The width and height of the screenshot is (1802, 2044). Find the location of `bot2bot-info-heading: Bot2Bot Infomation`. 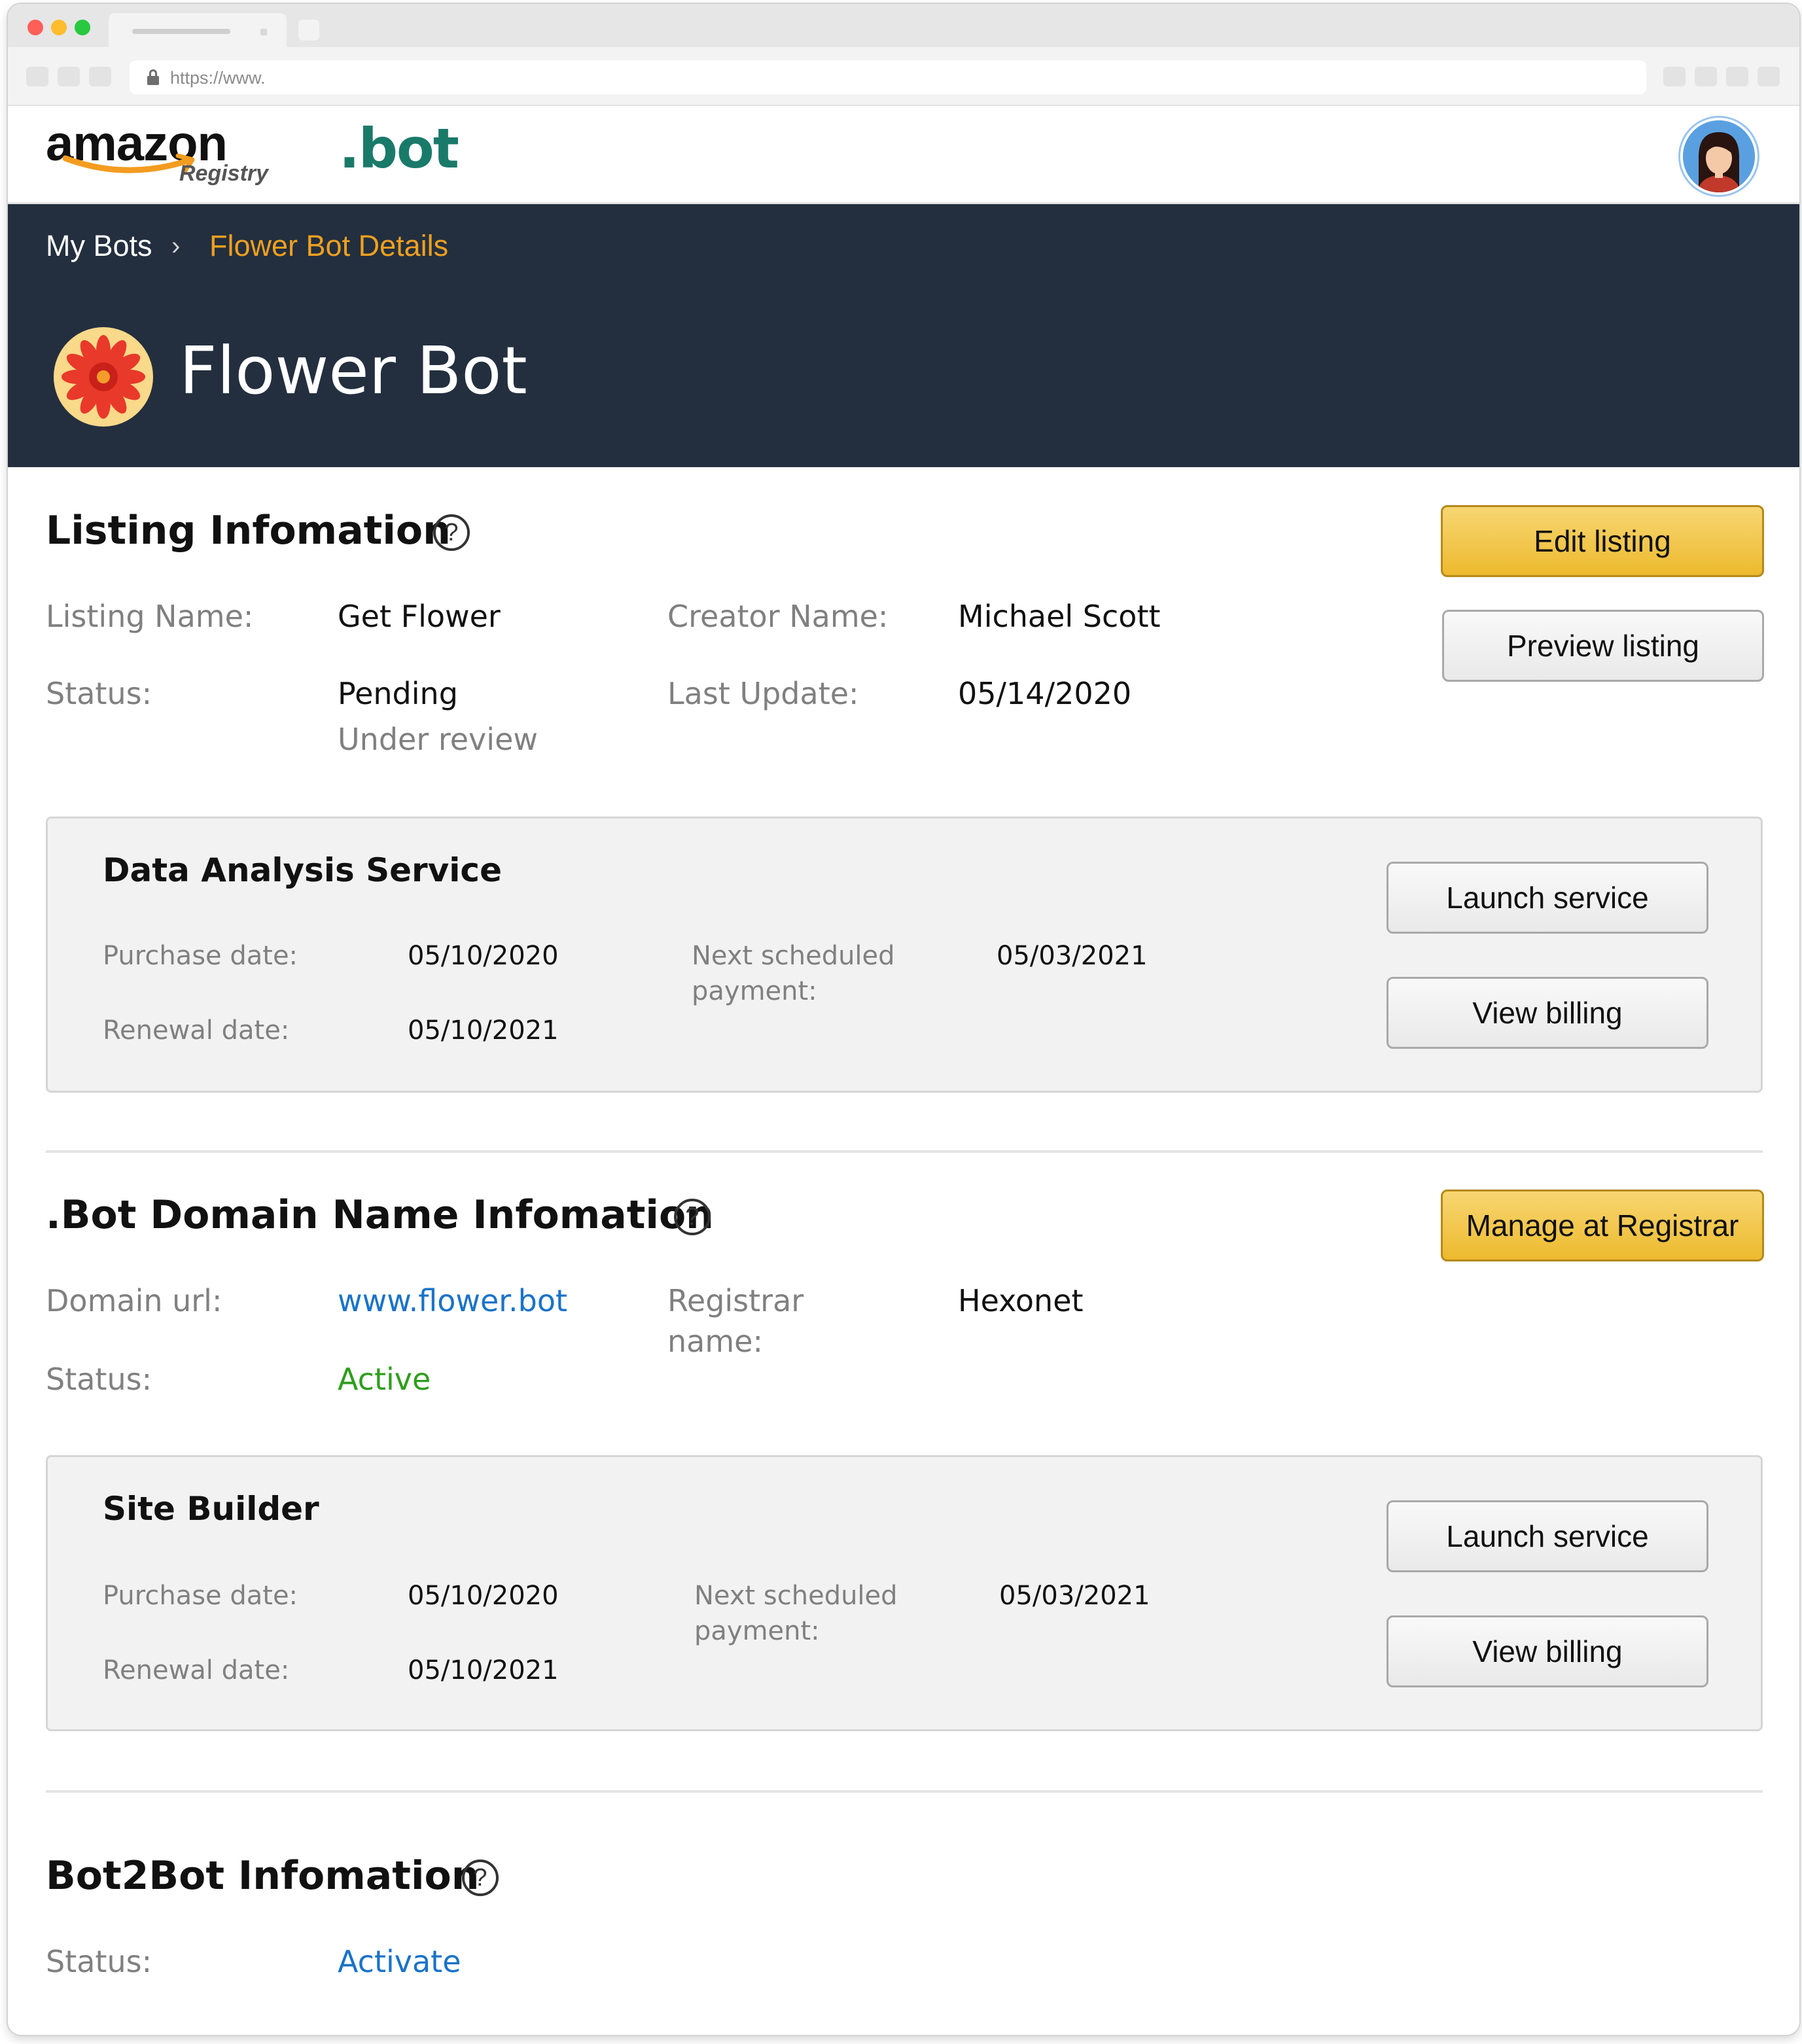

bot2bot-info-heading: Bot2Bot Infomation is located at coordinates (263, 1876).